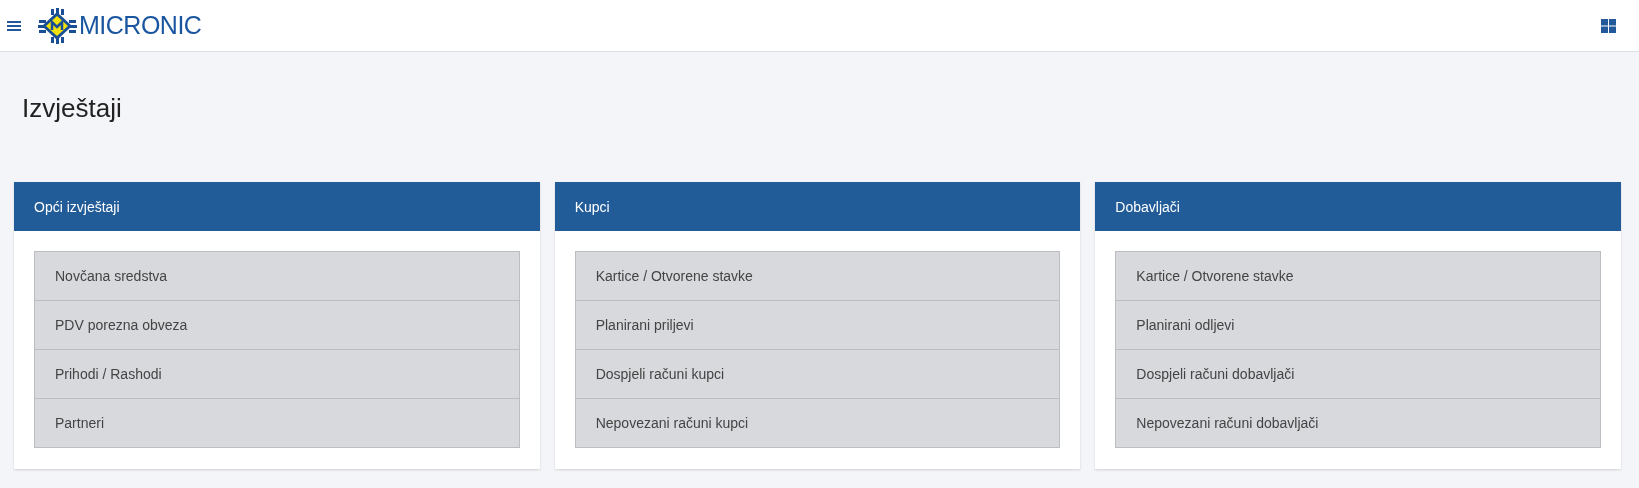  I want to click on grid-icon, so click(1608, 25).